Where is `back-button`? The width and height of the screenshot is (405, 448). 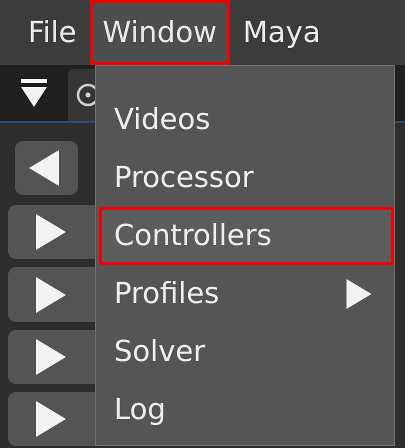
back-button is located at coordinates (46, 168).